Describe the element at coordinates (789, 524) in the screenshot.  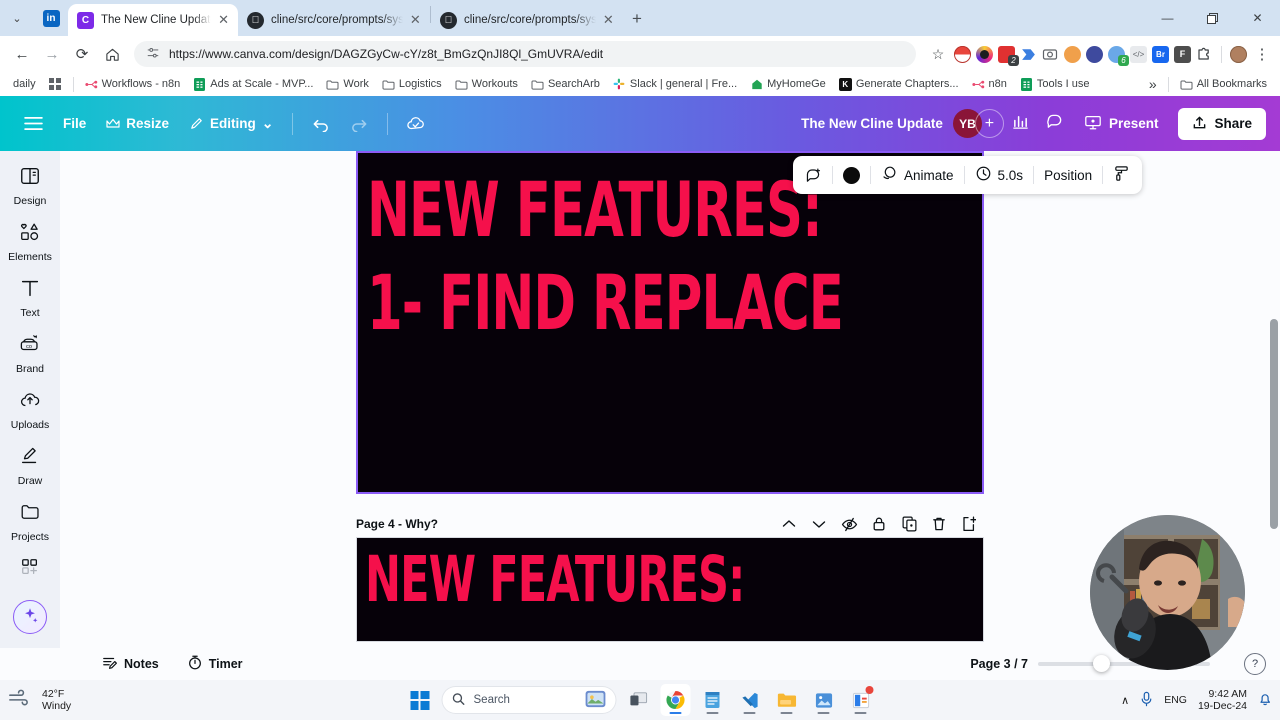
I see `move-page-up-icon` at that location.